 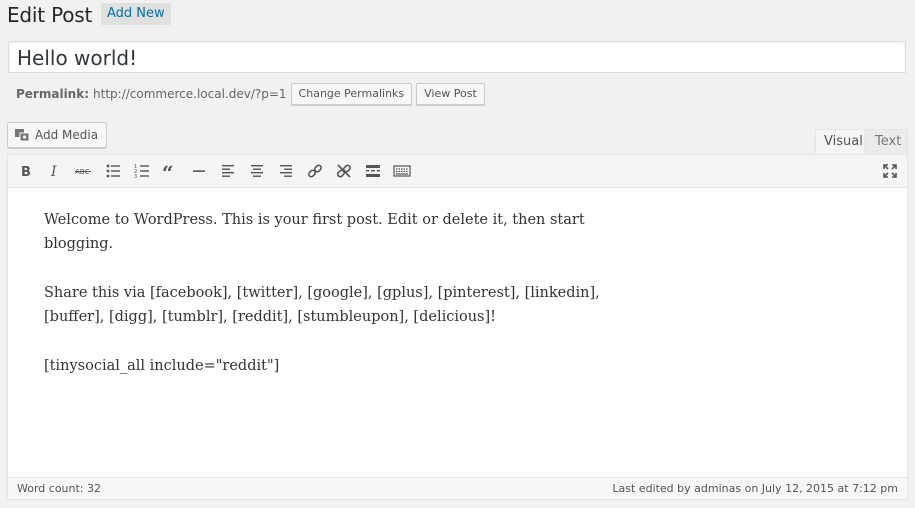 What do you see at coordinates (53, 94) in the screenshot?
I see `permalink-label: Permalink:` at bounding box center [53, 94].